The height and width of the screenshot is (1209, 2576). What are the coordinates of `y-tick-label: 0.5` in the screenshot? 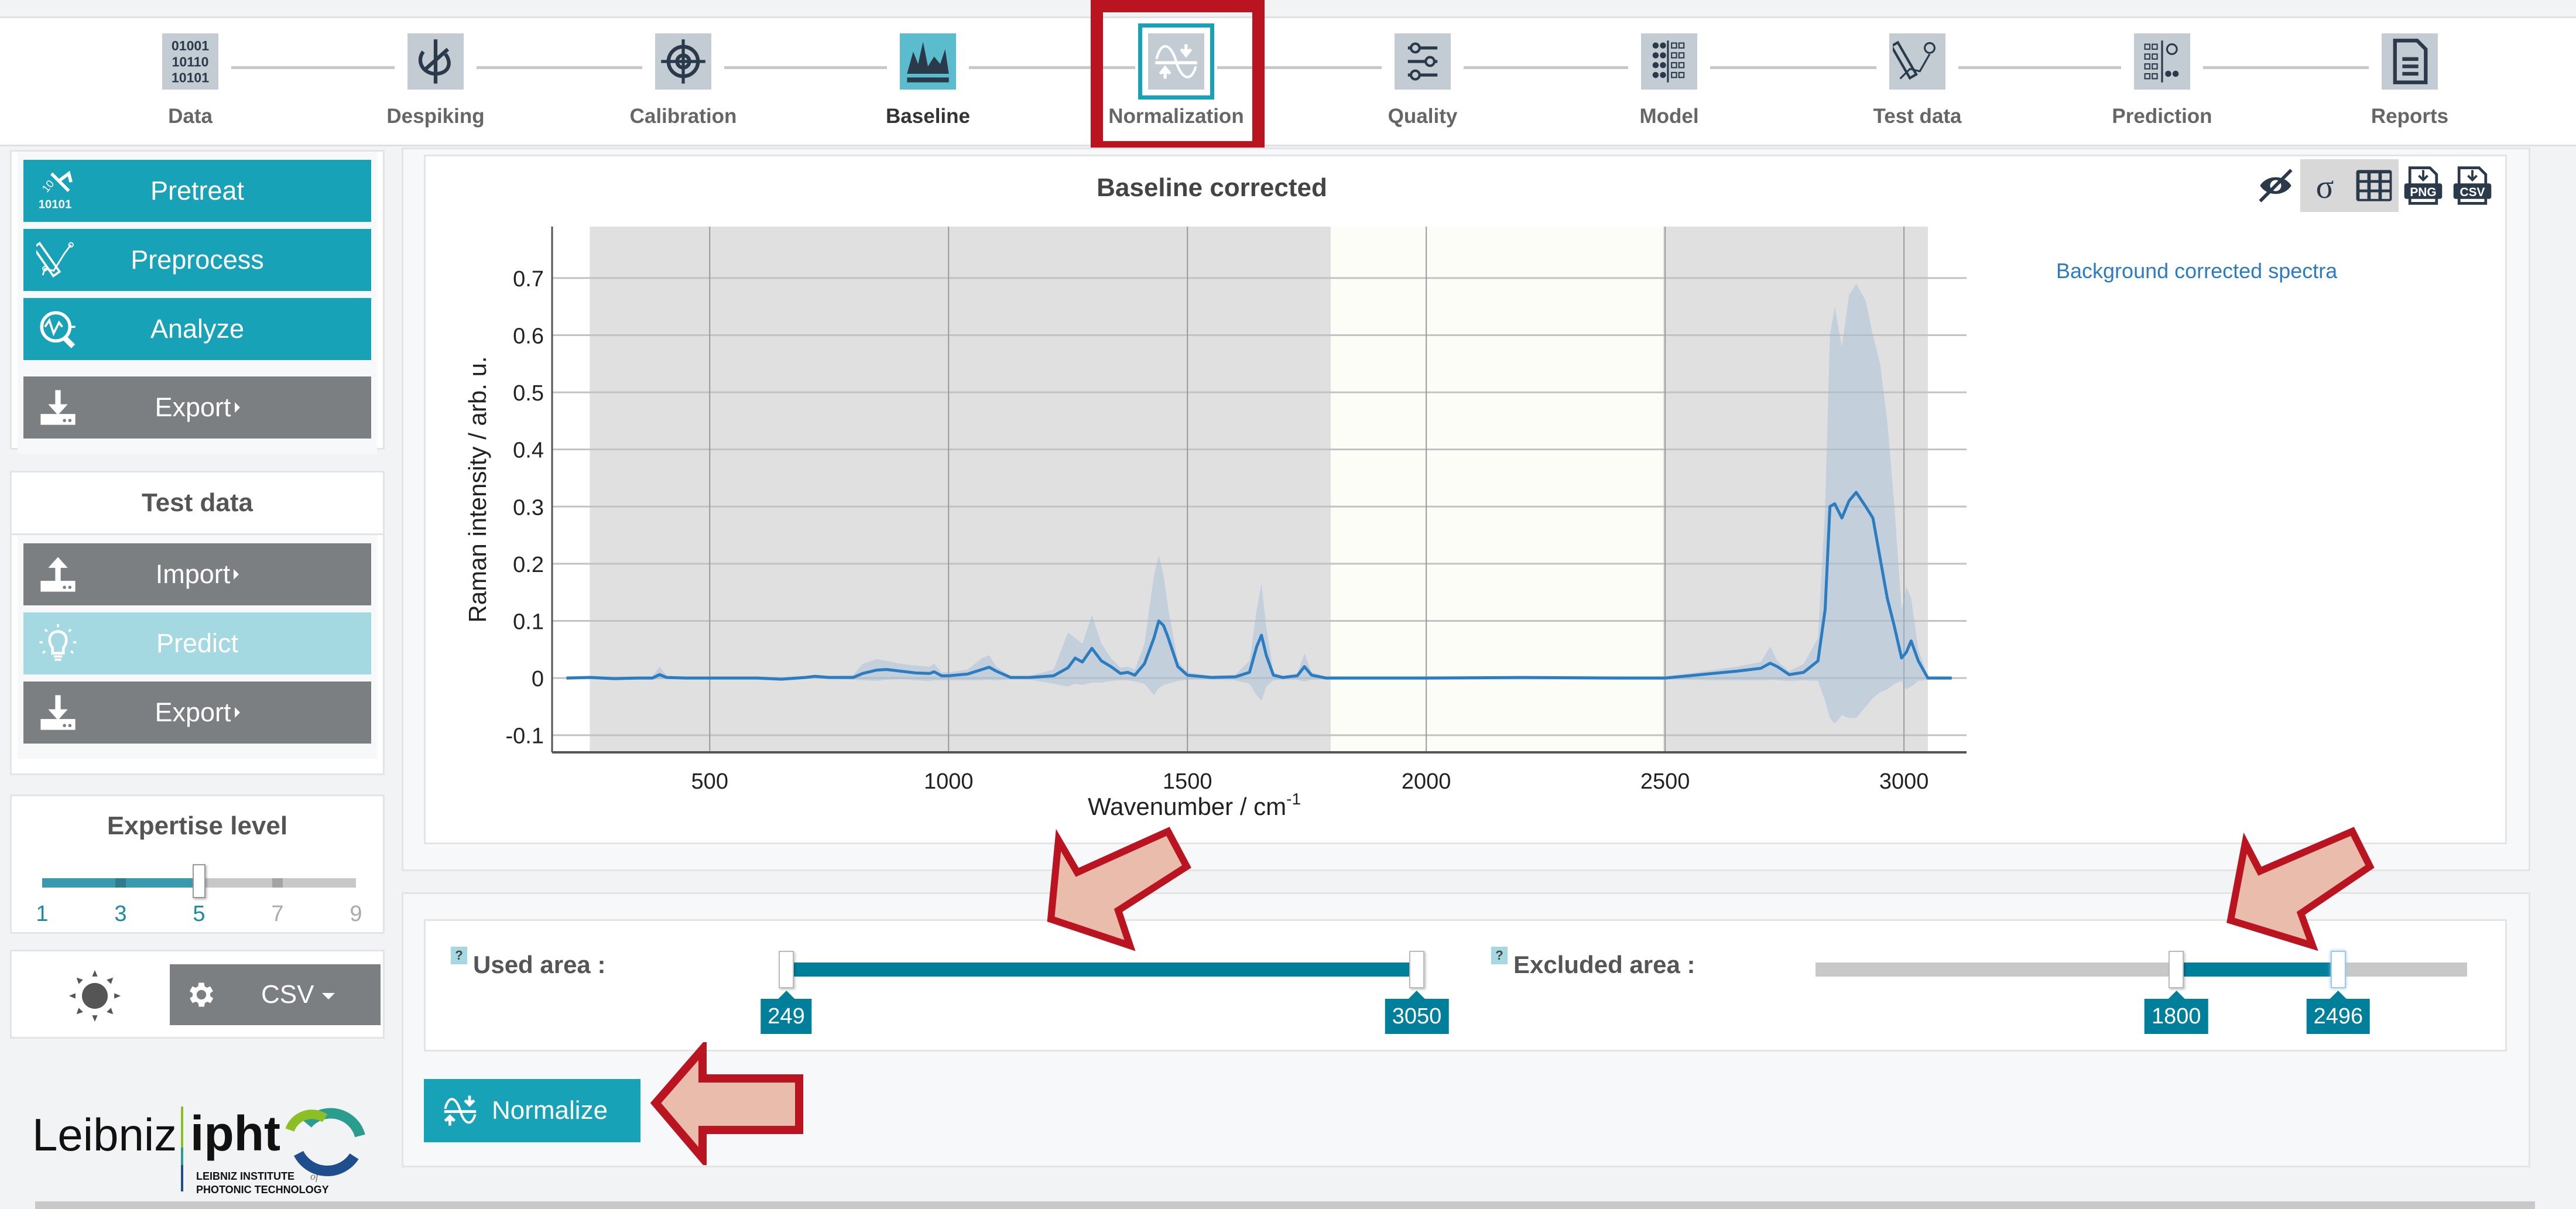 It's located at (528, 394).